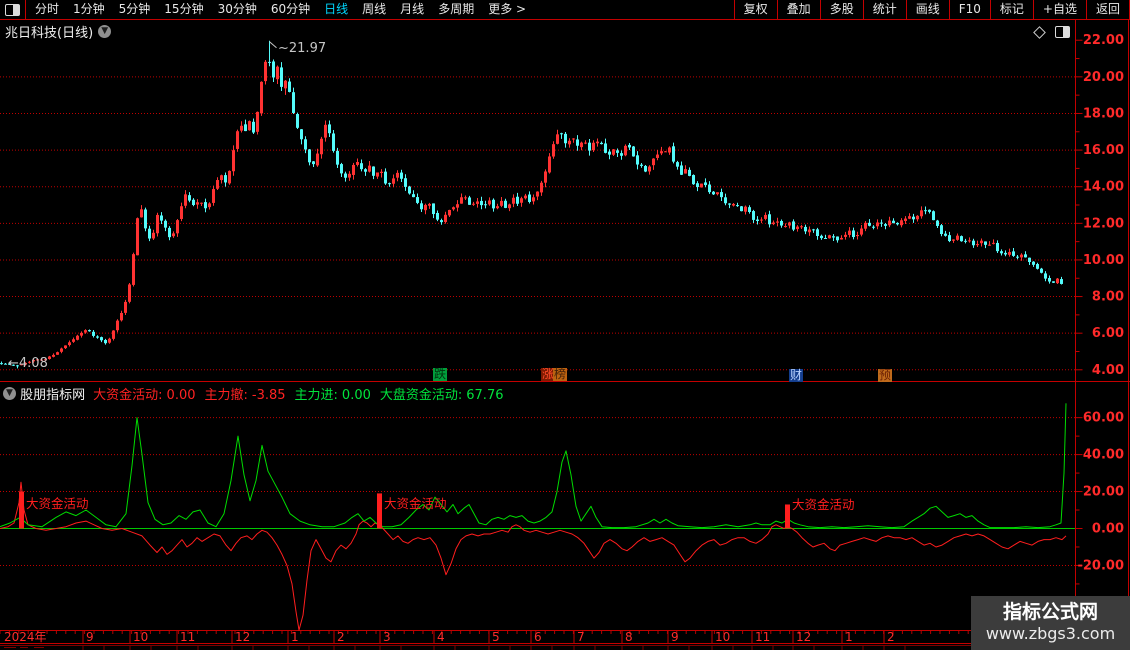 This screenshot has height=650, width=1130. Describe the element at coordinates (1103, 492) in the screenshot. I see `indicator-axis-label: 20.00` at that location.